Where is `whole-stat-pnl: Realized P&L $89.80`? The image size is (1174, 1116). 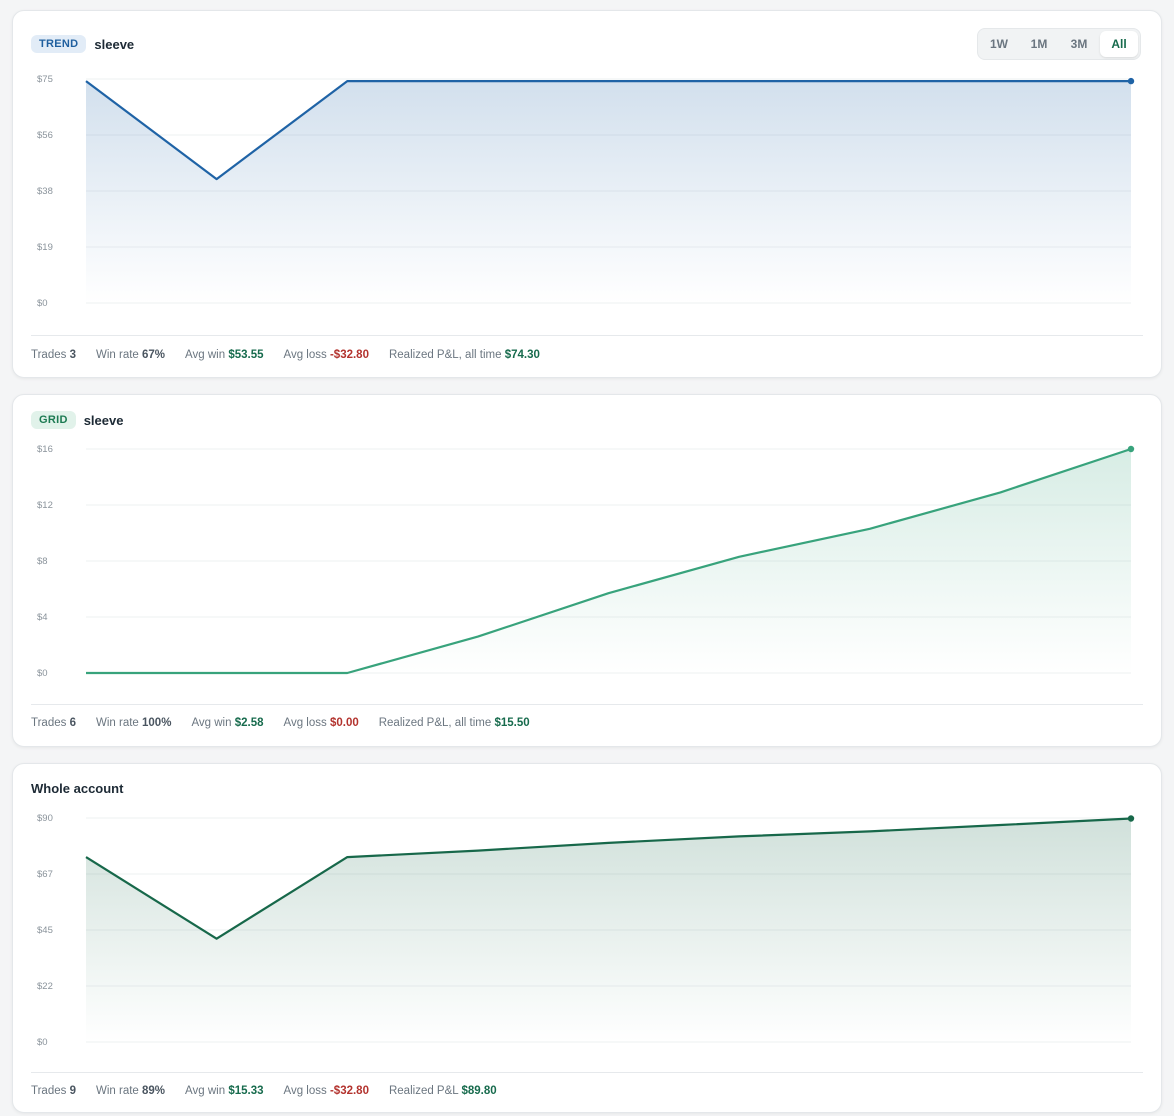 whole-stat-pnl: Realized P&L $89.80 is located at coordinates (442, 1091).